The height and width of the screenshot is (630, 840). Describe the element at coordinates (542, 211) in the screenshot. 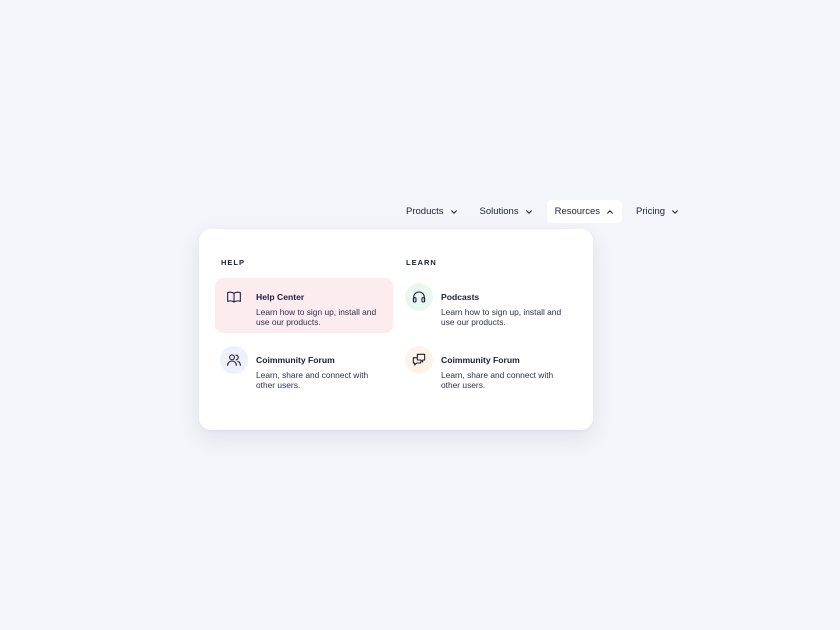

I see `top-nav: Products Solutions Resources Pricing` at that location.